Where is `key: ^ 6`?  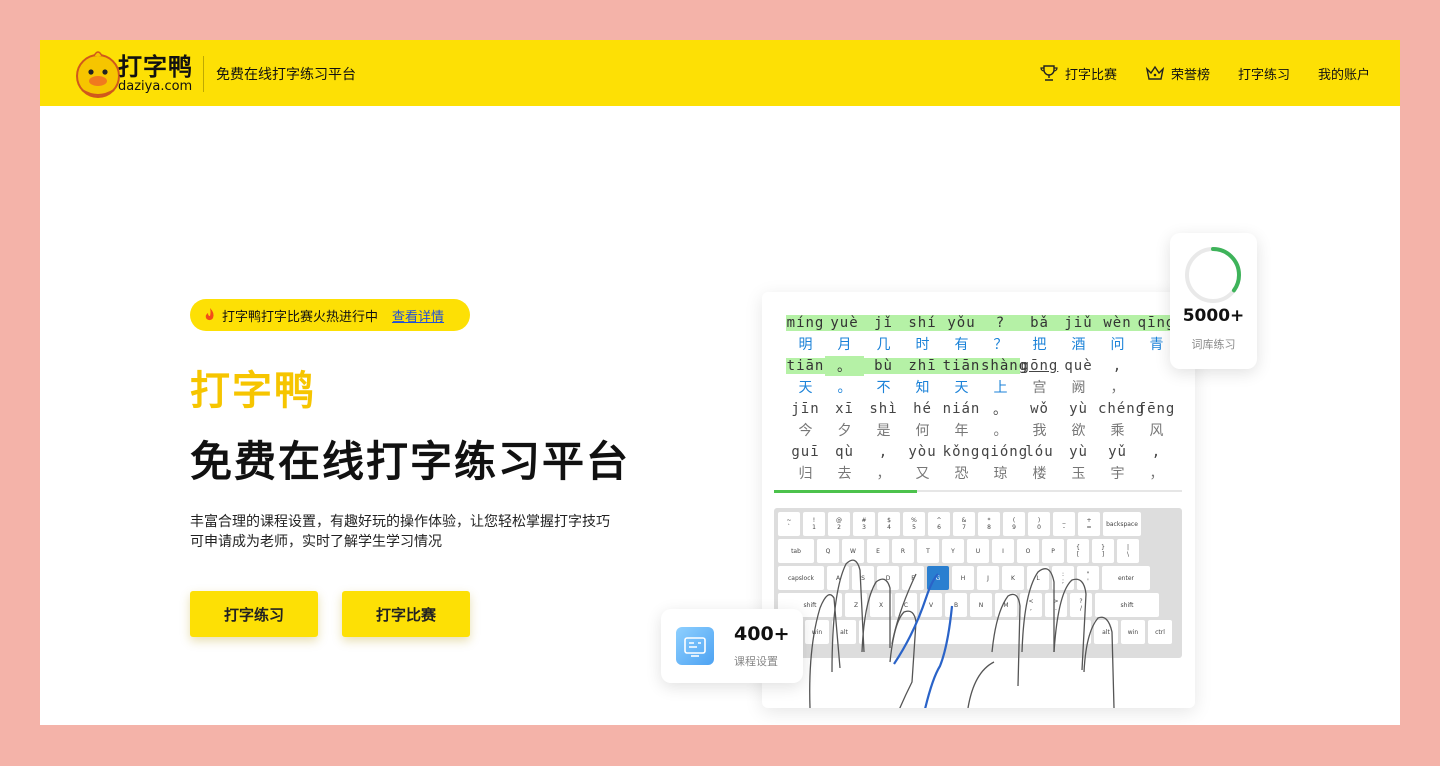
key: ^ 6 is located at coordinates (939, 524).